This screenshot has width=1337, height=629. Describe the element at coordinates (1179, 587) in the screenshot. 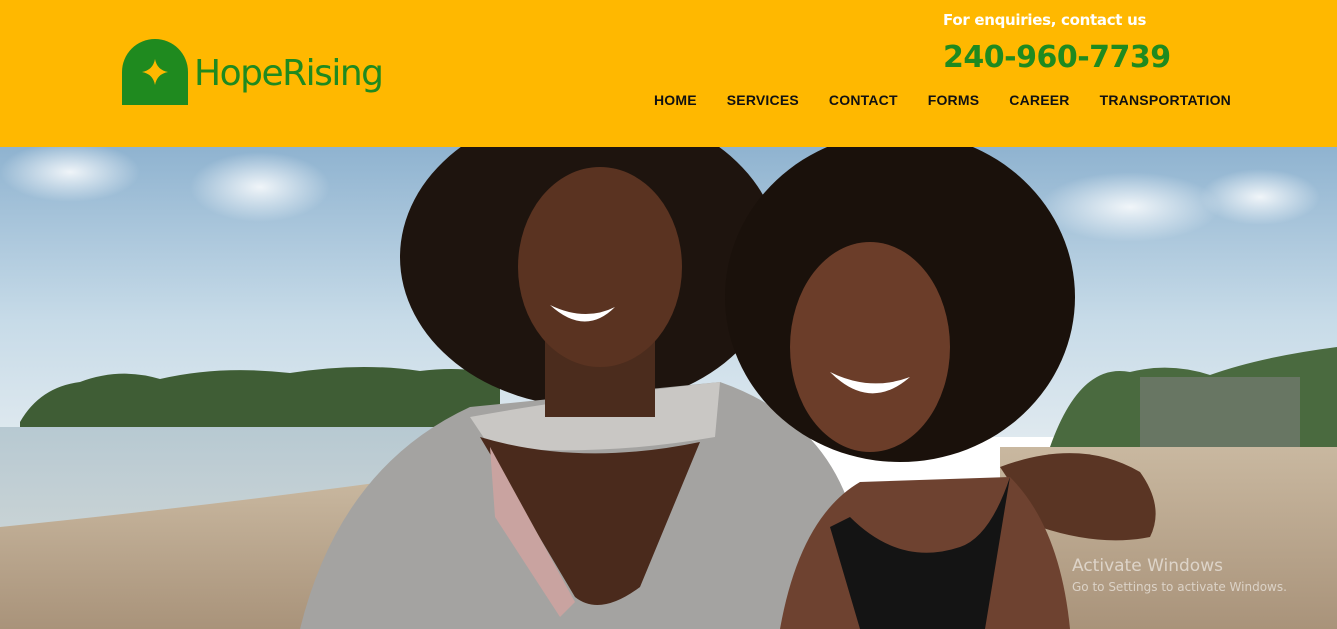

I see `watermark-subtitle: Go to Settings to activate Windows.` at that location.